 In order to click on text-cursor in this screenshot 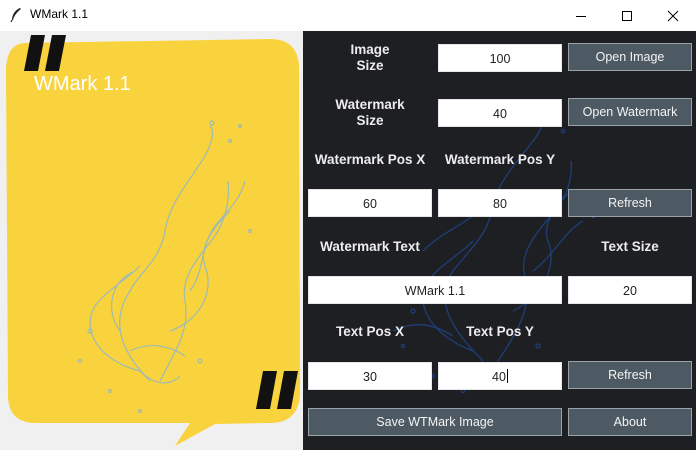, I will do `click(507, 376)`.